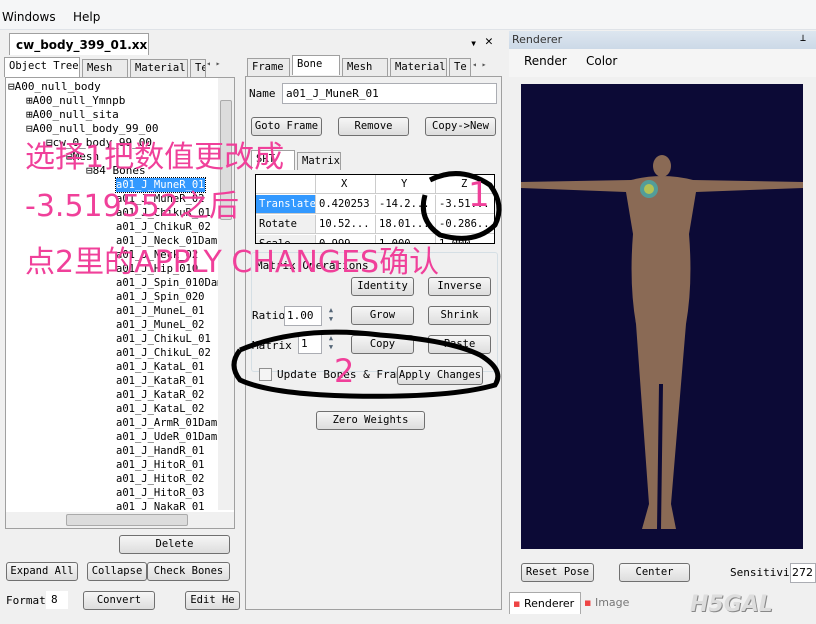 The height and width of the screenshot is (624, 816). Describe the element at coordinates (132, 206) in the screenshot. I see `annotation-line-2: -3.519552之后` at that location.